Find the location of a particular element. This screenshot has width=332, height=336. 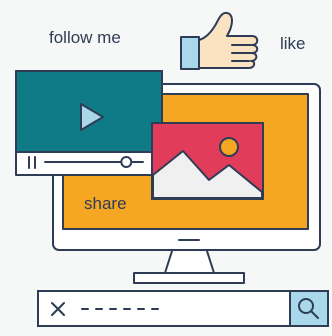

follow-me-label: follow me is located at coordinates (85, 37).